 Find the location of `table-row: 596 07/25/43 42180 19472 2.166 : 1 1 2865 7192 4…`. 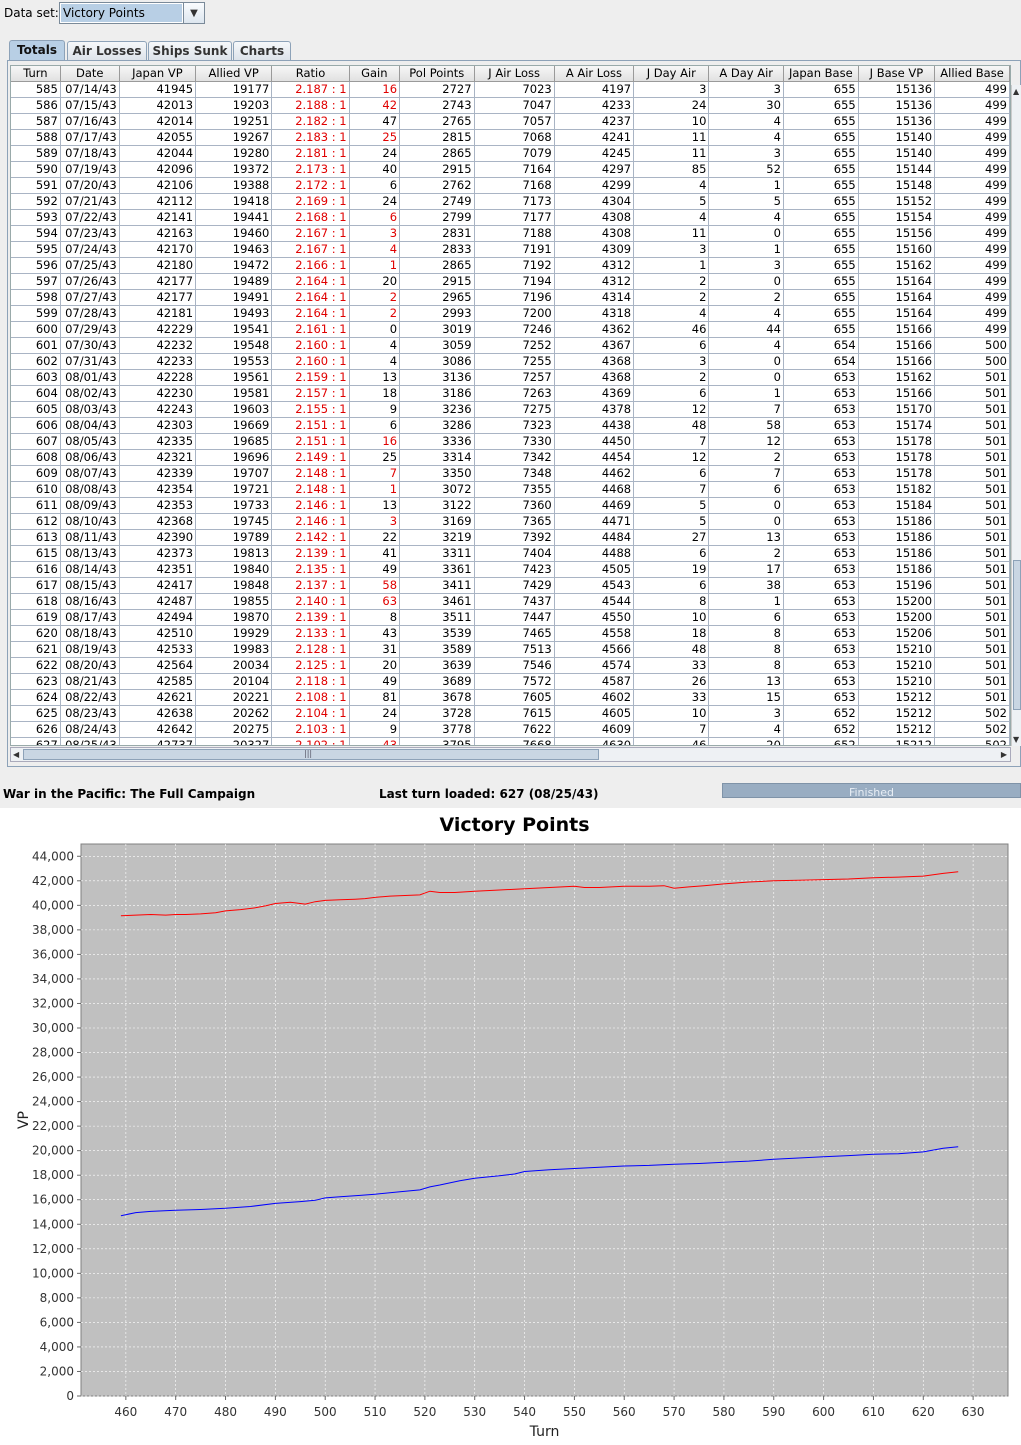

table-row: 596 07/25/43 42180 19472 2.166 : 1 1 2865 7192 4… is located at coordinates (510, 265).